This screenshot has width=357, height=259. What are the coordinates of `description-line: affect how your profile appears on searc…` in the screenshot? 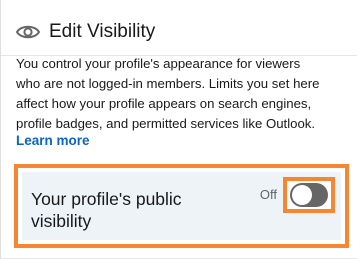 It's located at (164, 103).